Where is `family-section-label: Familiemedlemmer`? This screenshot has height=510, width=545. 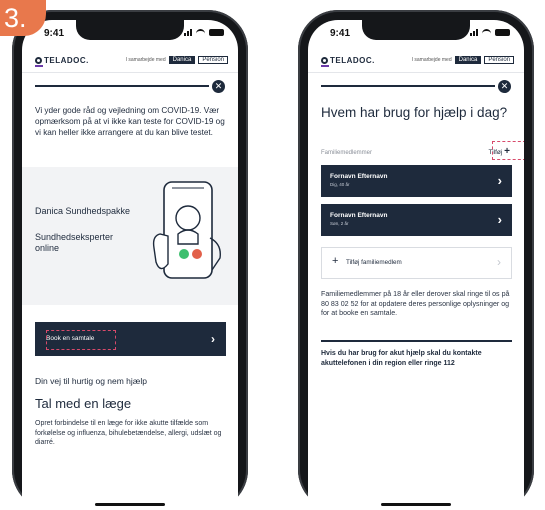 family-section-label: Familiemedlemmer is located at coordinates (347, 153).